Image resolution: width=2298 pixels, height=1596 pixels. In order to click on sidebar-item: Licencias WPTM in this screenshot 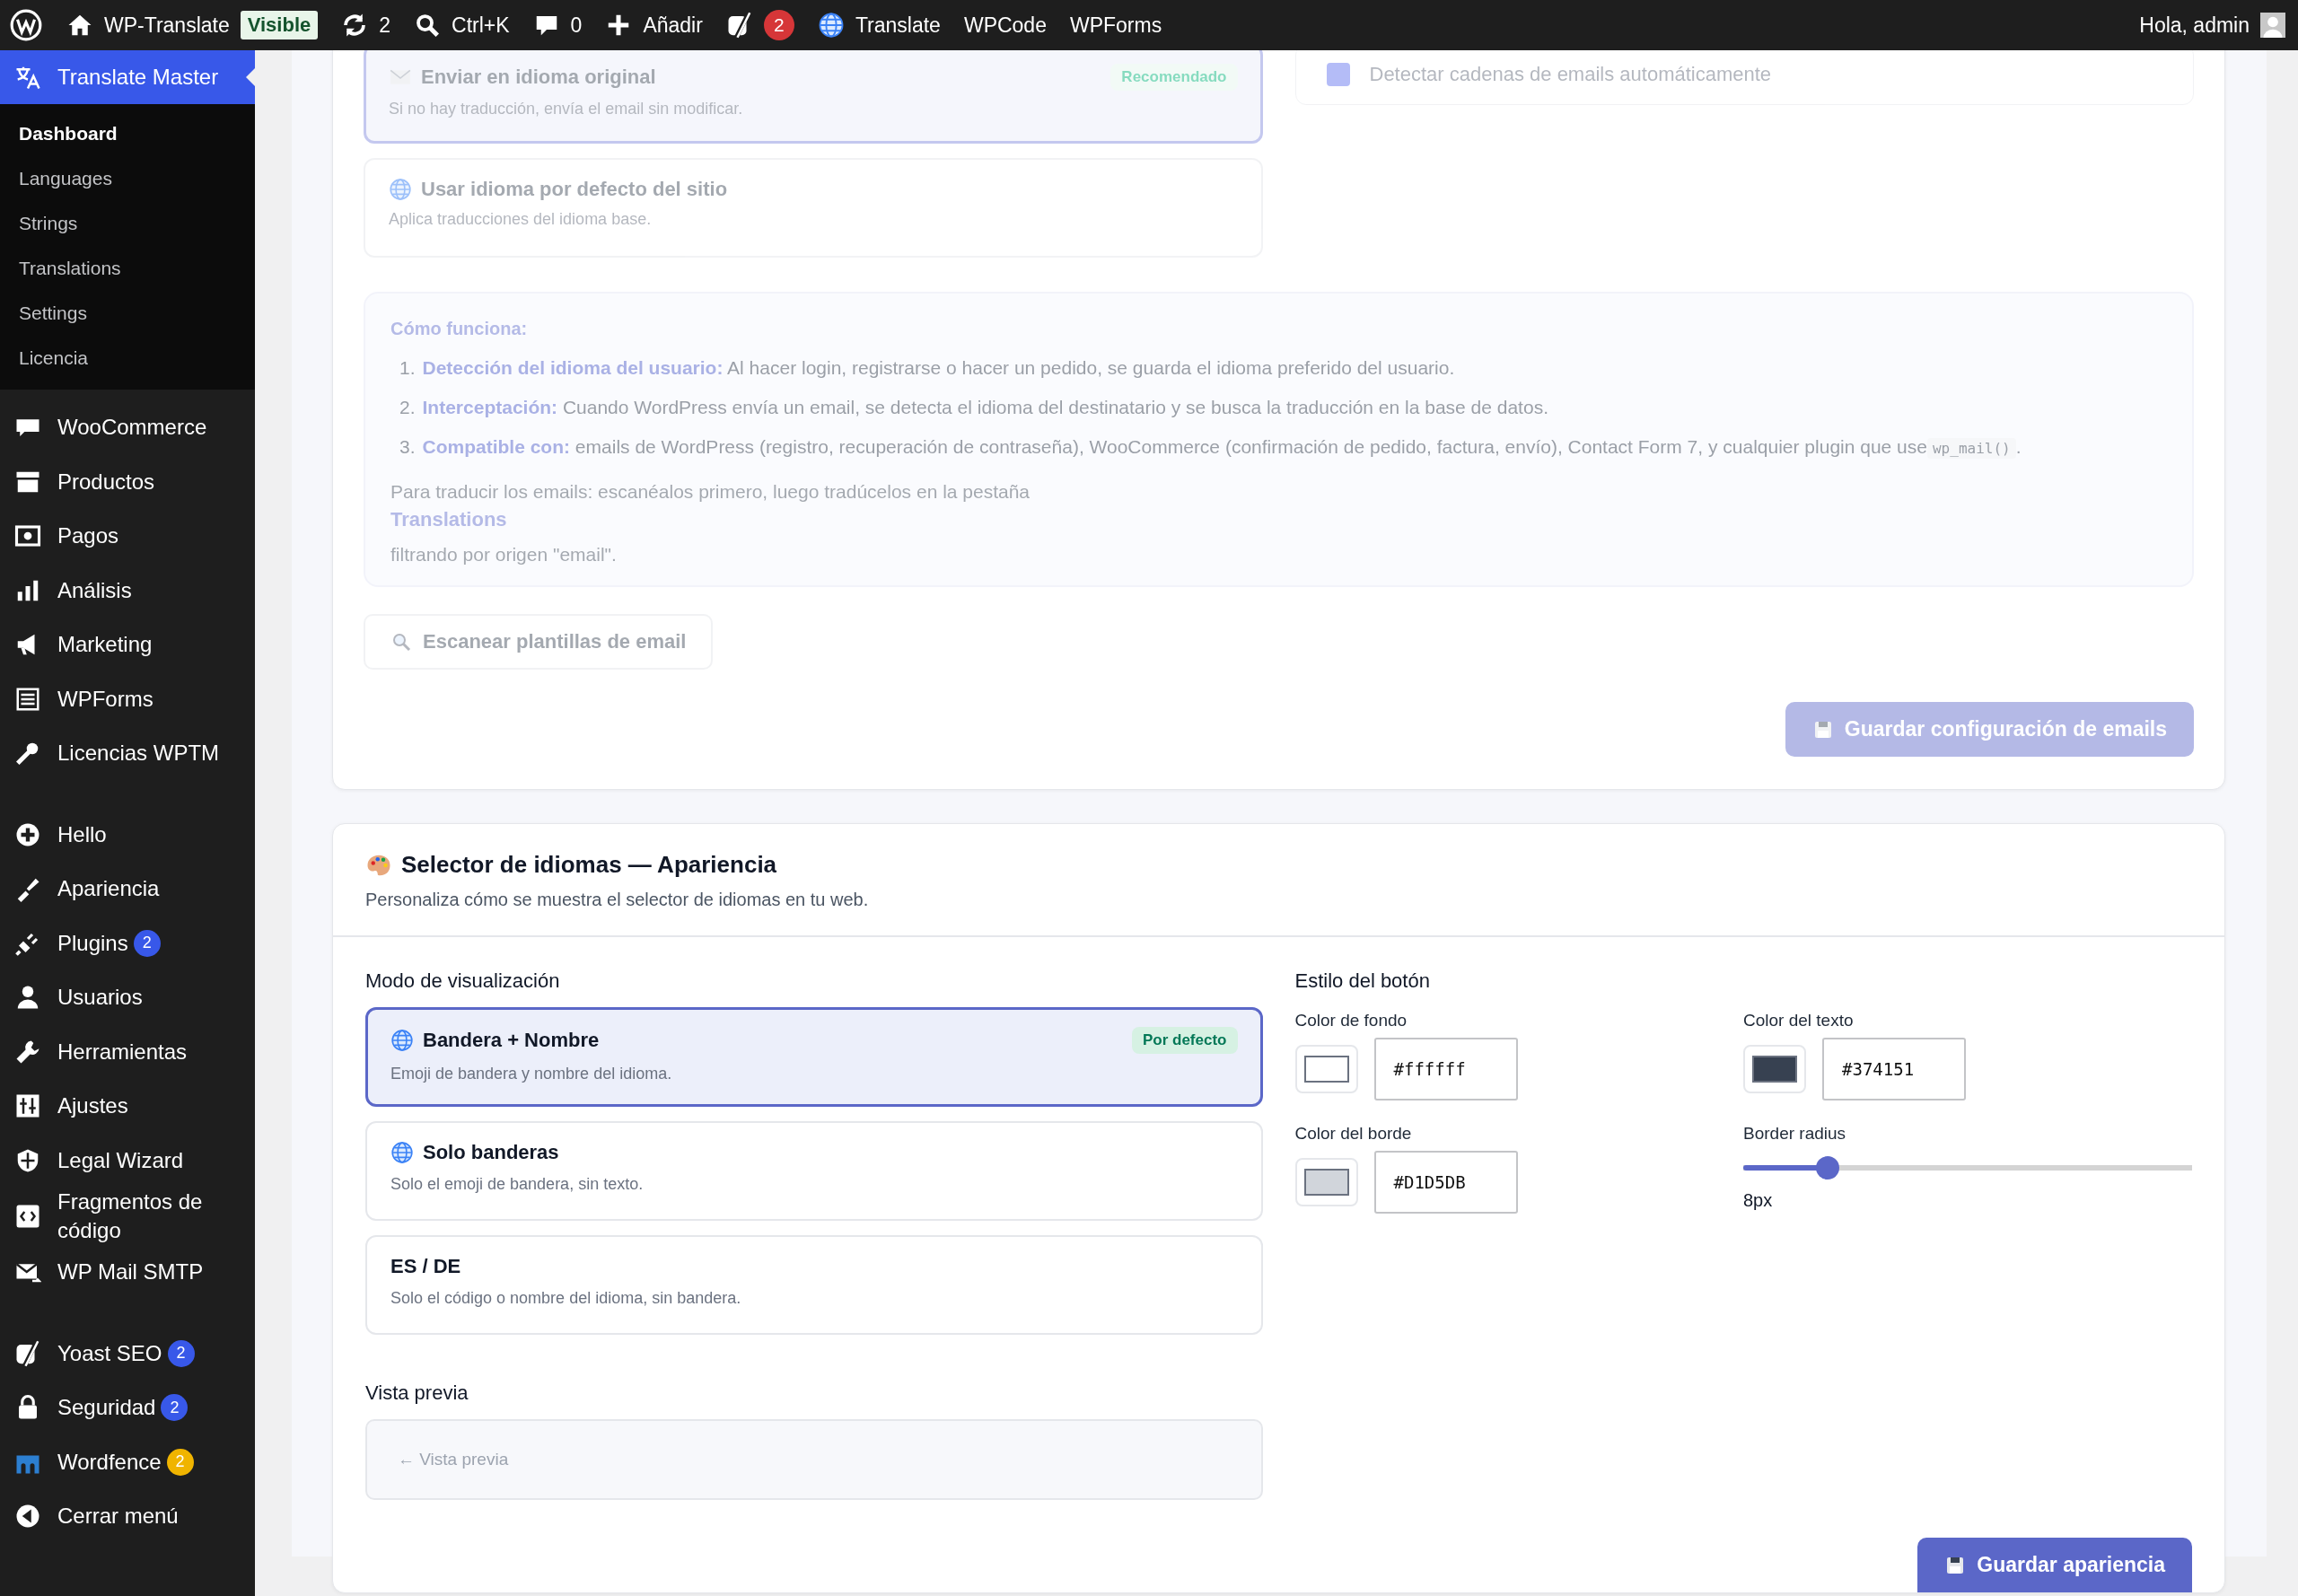, I will do `click(138, 753)`.